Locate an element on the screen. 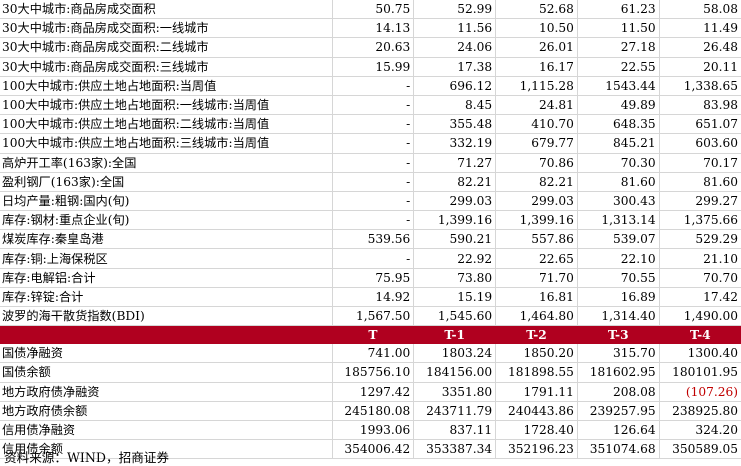 The image size is (741, 466). header-blank is located at coordinates (166, 335).